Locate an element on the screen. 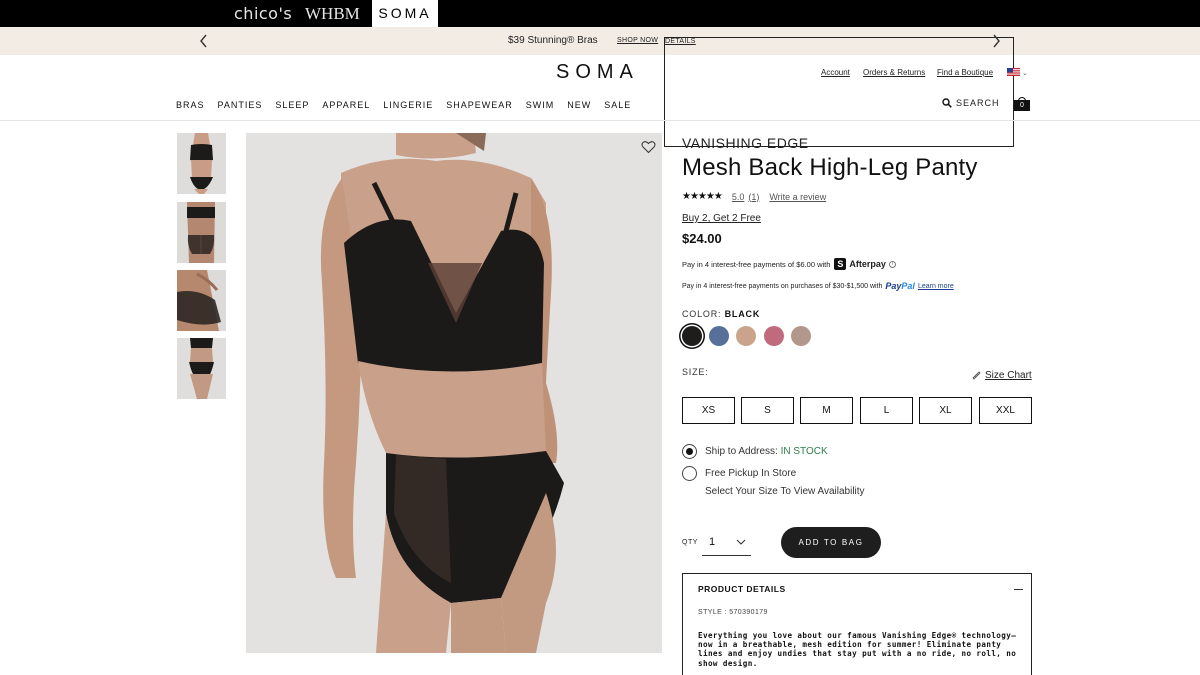 The width and height of the screenshot is (1200, 675). search-label: SEARCH is located at coordinates (978, 103).